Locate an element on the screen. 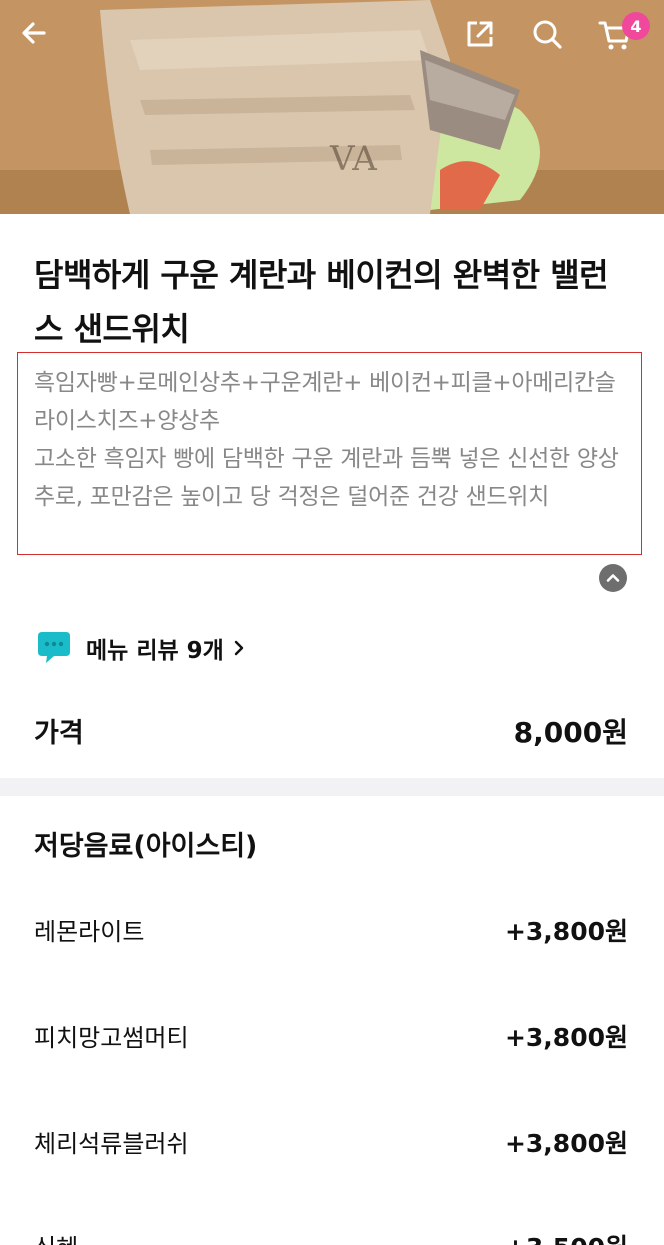 This screenshot has height=1245, width=664. menu-review-link: 메뉴 리뷰 9개 is located at coordinates (140, 648).